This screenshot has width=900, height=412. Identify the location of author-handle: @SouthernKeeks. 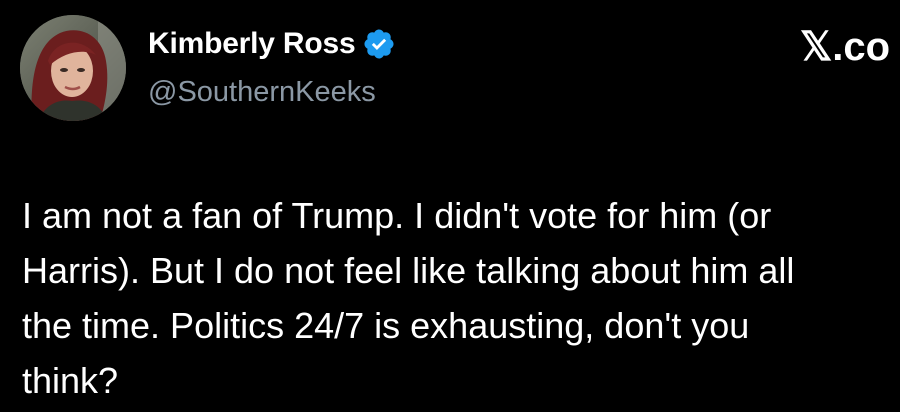
(262, 92).